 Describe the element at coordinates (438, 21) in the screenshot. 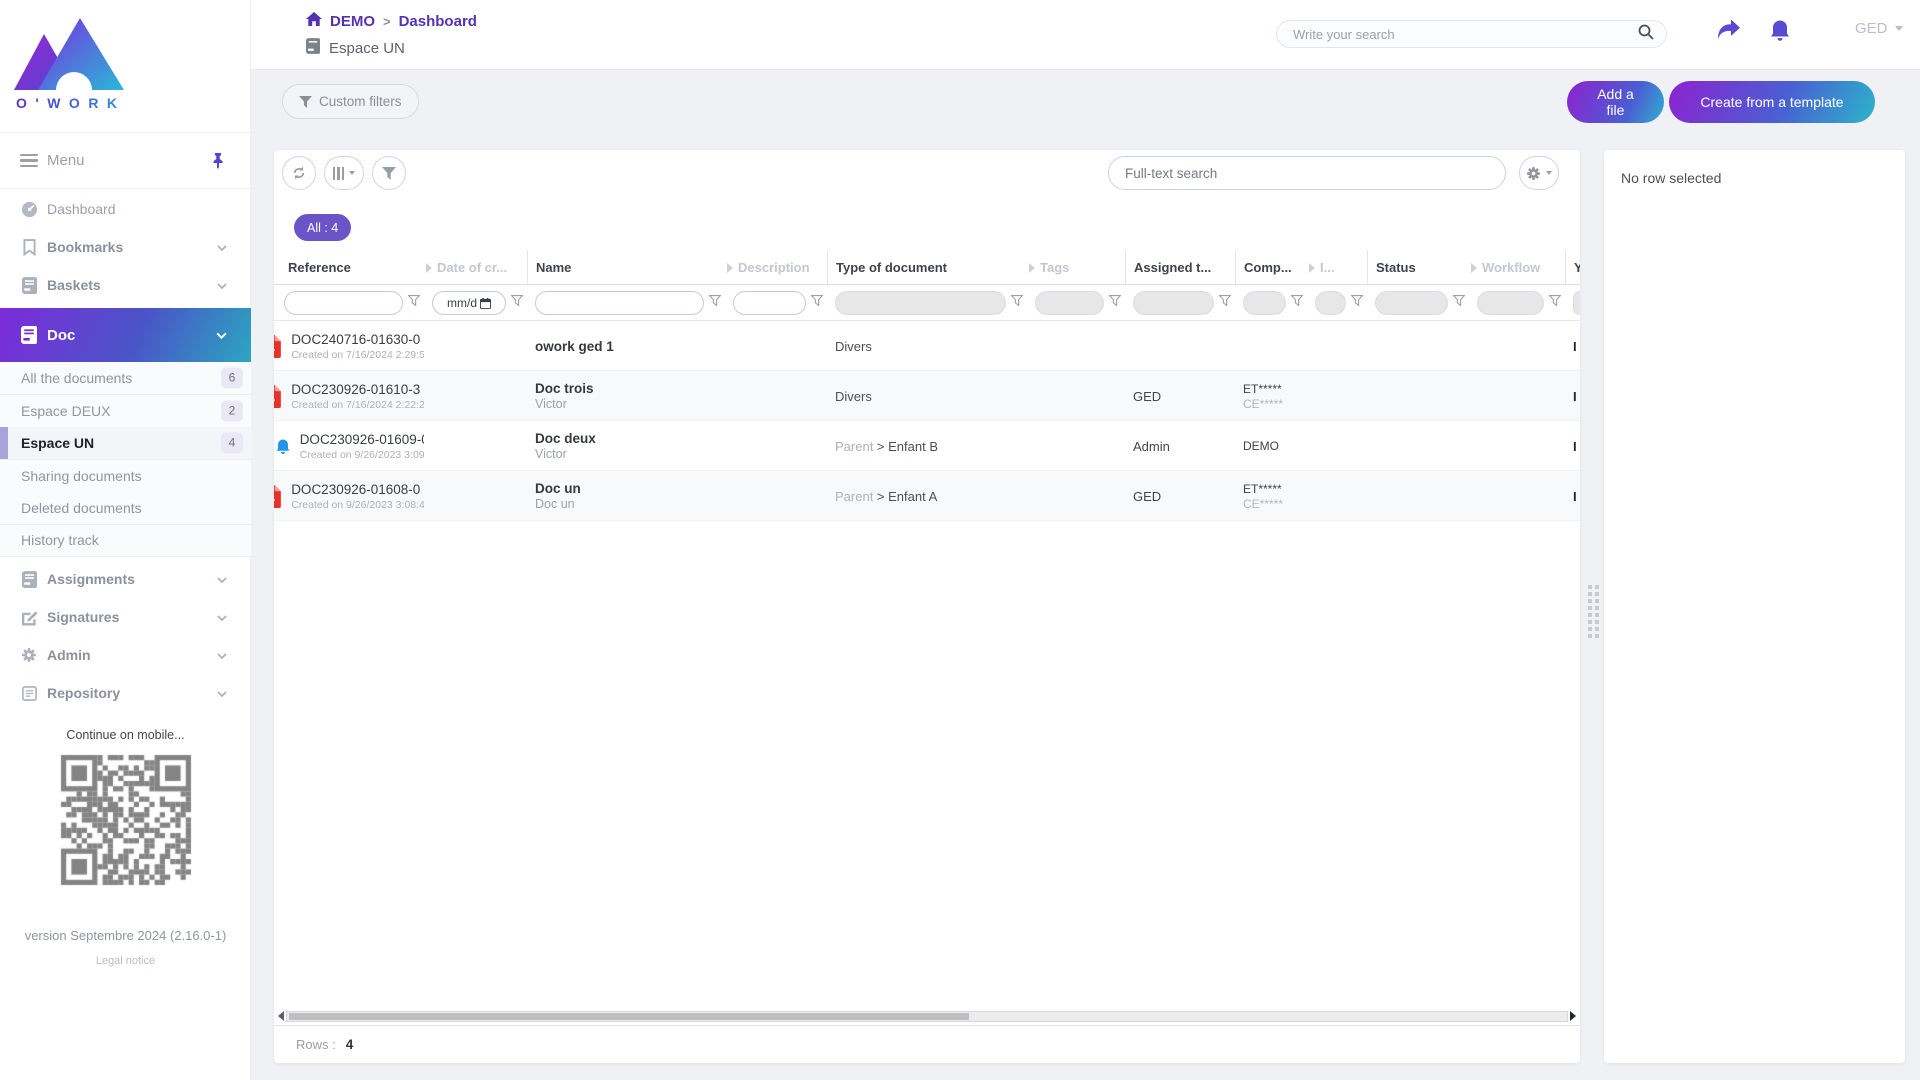

I see `breadcrumb-current: Dashboard` at that location.